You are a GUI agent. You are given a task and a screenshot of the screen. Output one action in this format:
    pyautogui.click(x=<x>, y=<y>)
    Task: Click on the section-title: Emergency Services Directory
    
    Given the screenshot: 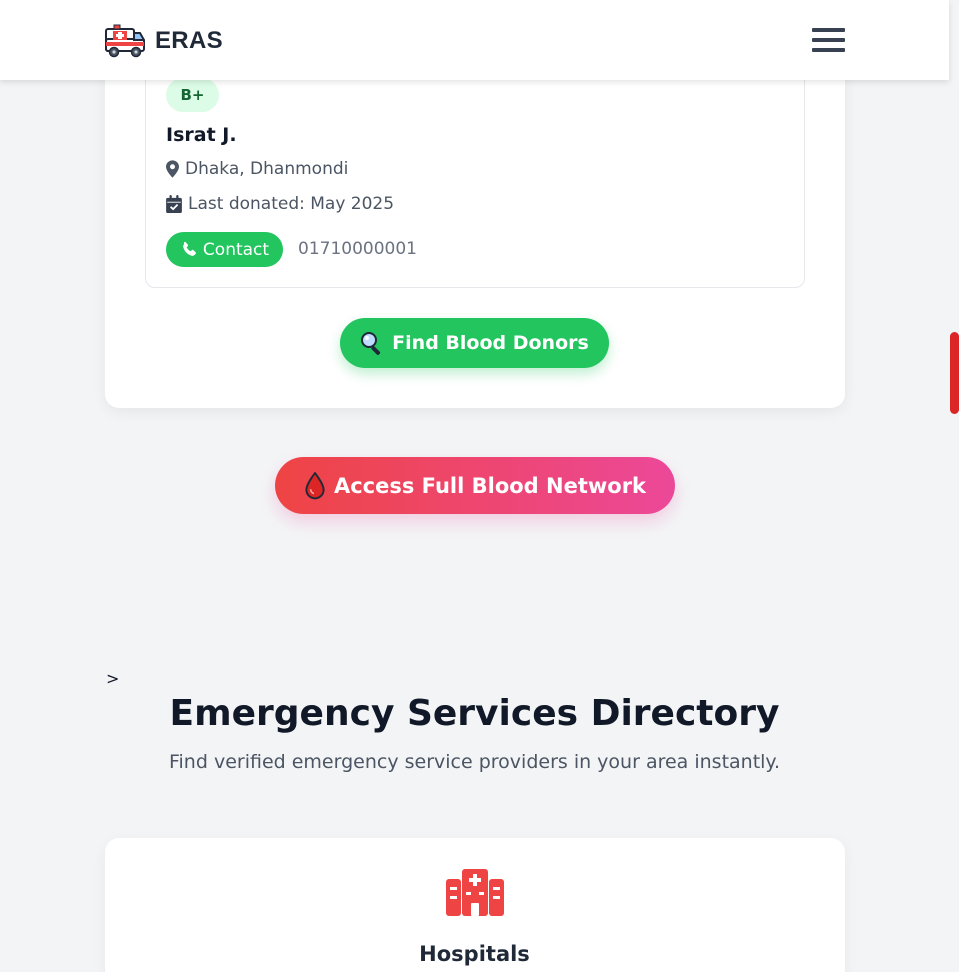 What is the action you would take?
    pyautogui.click(x=474, y=713)
    